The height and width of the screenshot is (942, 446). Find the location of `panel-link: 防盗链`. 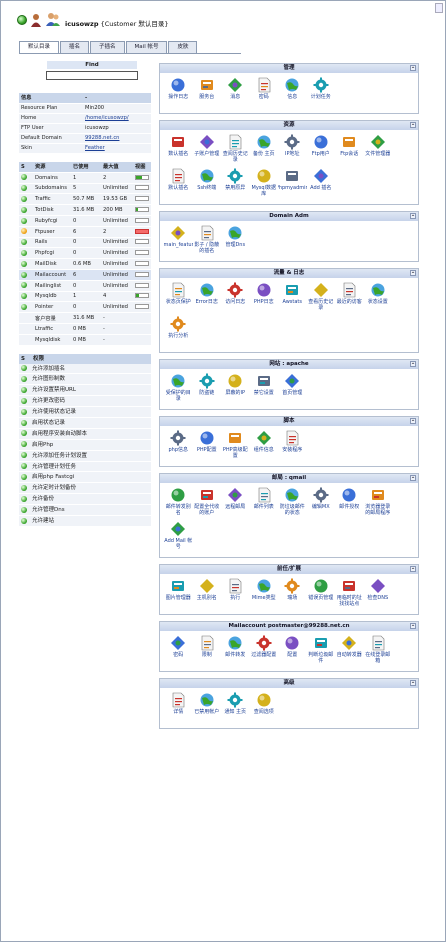

panel-link: 防盗链 is located at coordinates (207, 390).